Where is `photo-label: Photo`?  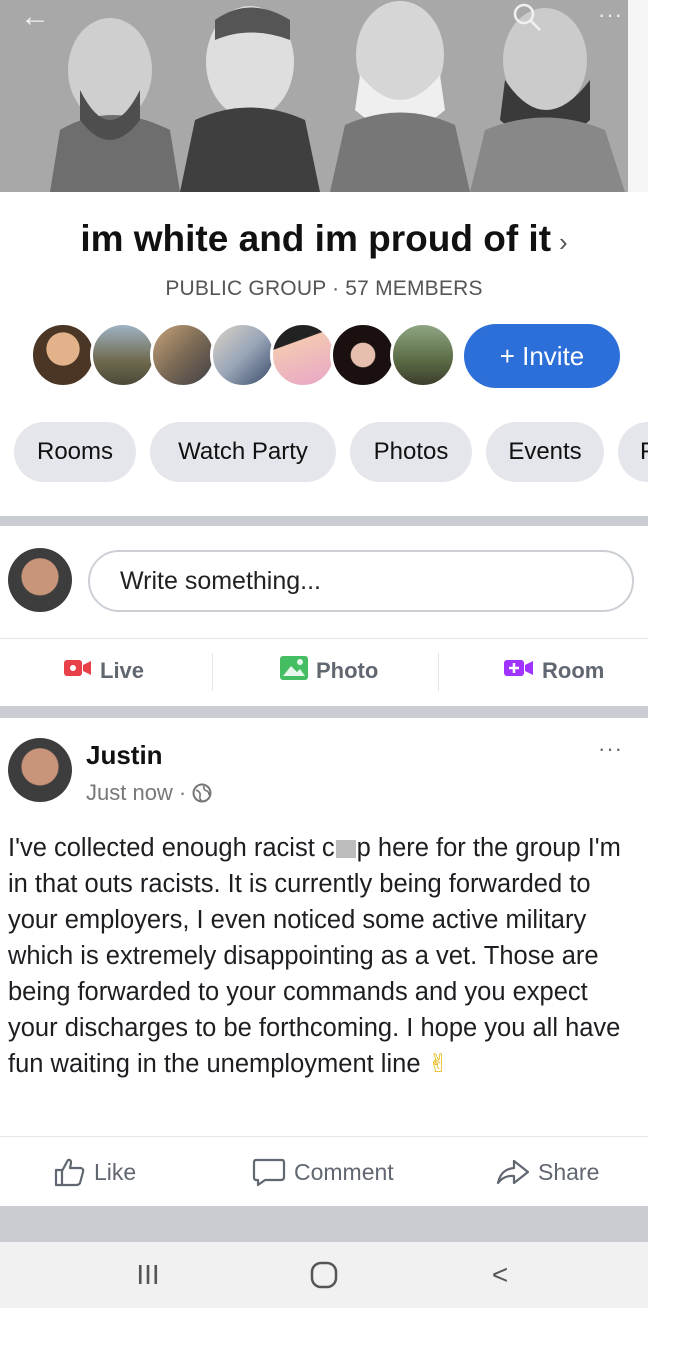
photo-label: Photo is located at coordinates (347, 670).